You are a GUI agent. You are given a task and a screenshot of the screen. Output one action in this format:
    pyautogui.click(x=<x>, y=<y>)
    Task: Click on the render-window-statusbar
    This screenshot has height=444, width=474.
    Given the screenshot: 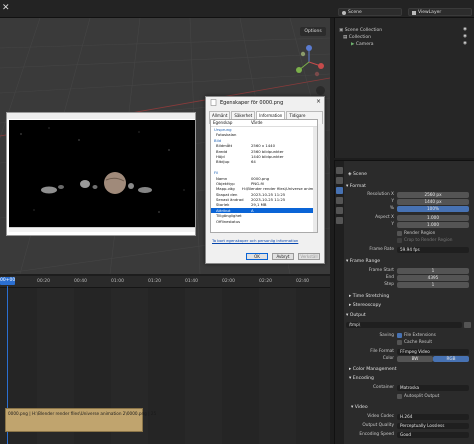 What is the action you would take?
    pyautogui.click(x=102, y=229)
    